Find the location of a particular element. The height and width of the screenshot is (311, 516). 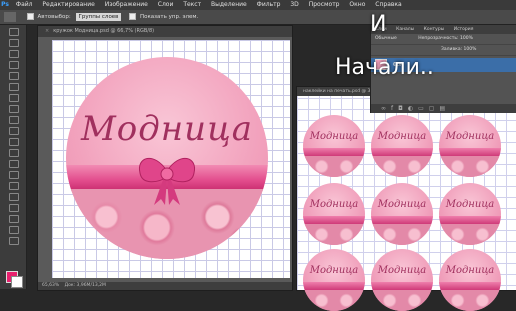

type-tool-icon is located at coordinates (14, 197).